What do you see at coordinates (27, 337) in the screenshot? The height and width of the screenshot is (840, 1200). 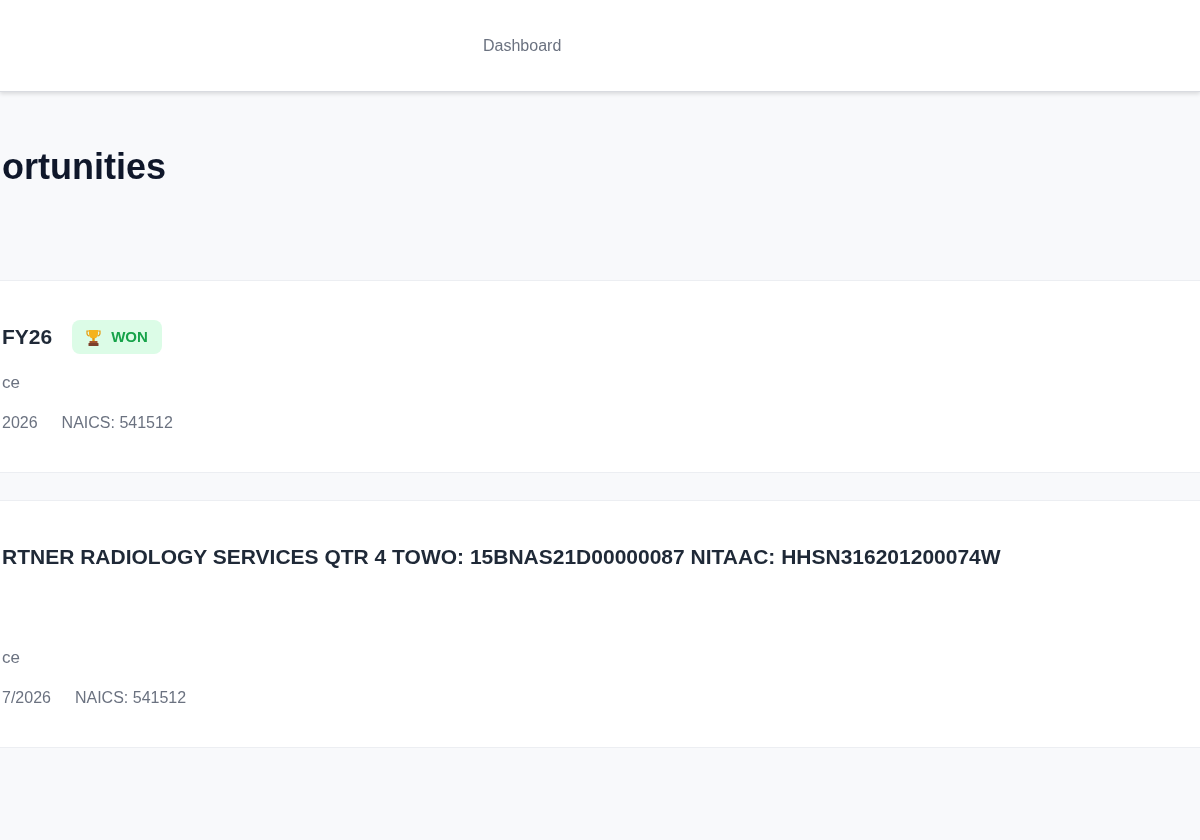 I see `opportunity-title: FY26` at bounding box center [27, 337].